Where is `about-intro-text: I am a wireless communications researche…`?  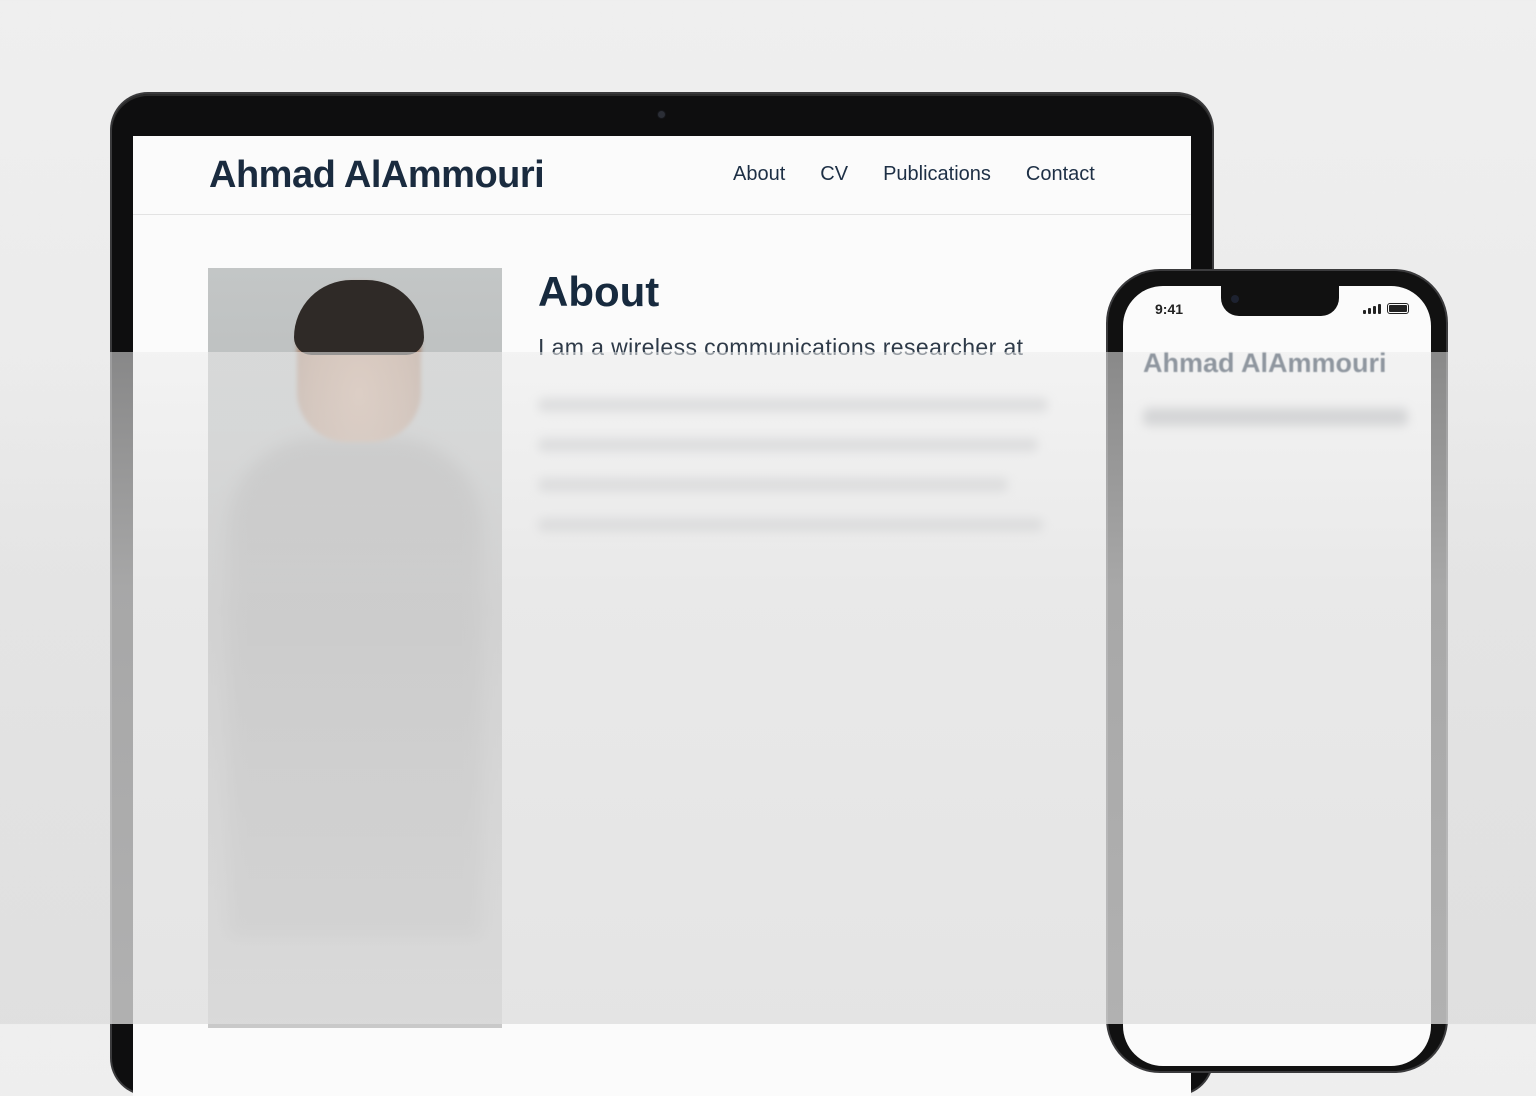
about-intro-text: I am a wireless communications researche… is located at coordinates (781, 347).